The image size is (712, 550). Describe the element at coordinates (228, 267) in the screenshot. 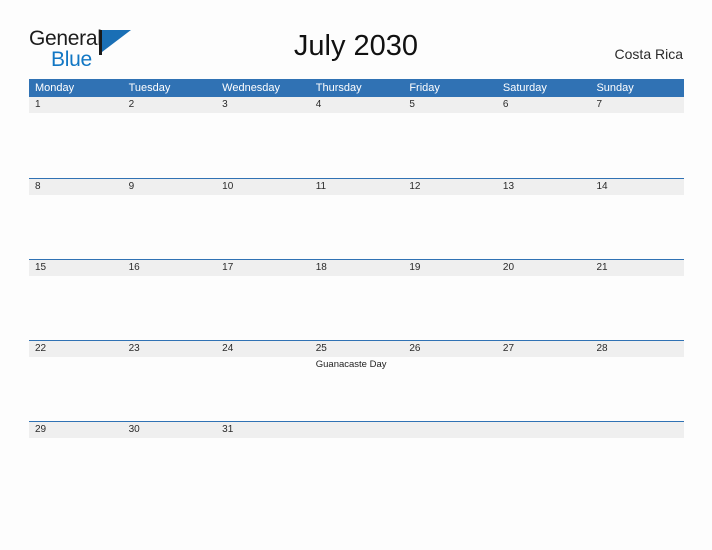

I see `day-number: 17` at that location.